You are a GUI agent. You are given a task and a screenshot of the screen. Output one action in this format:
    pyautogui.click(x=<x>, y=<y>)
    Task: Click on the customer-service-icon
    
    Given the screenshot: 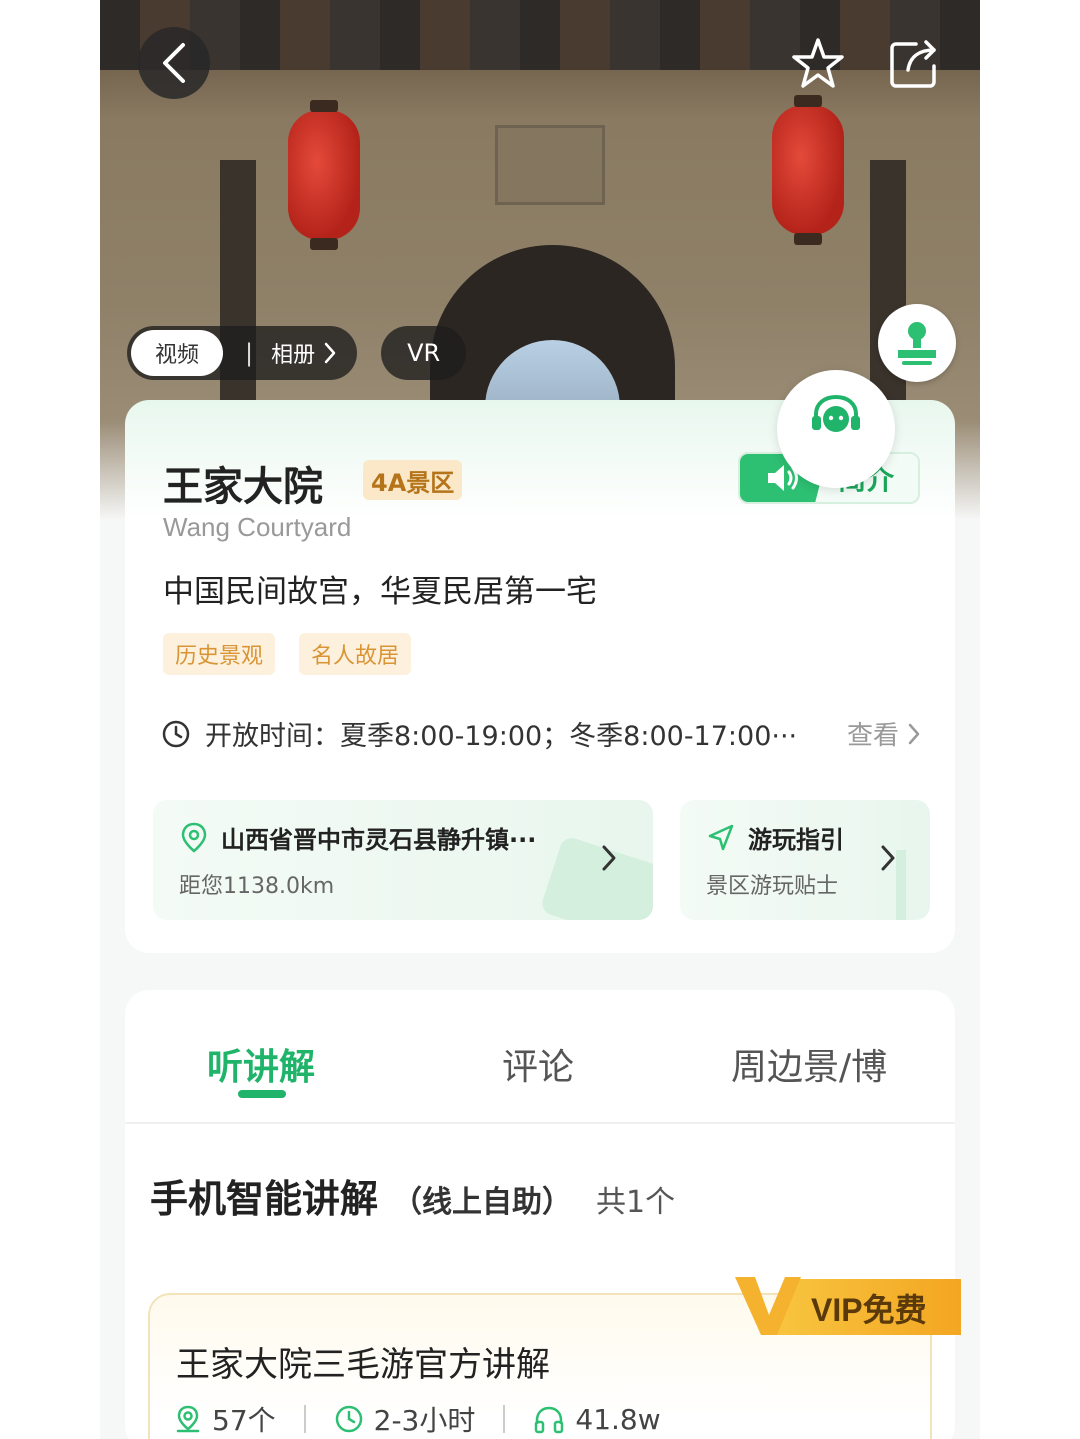 What is the action you would take?
    pyautogui.click(x=836, y=413)
    